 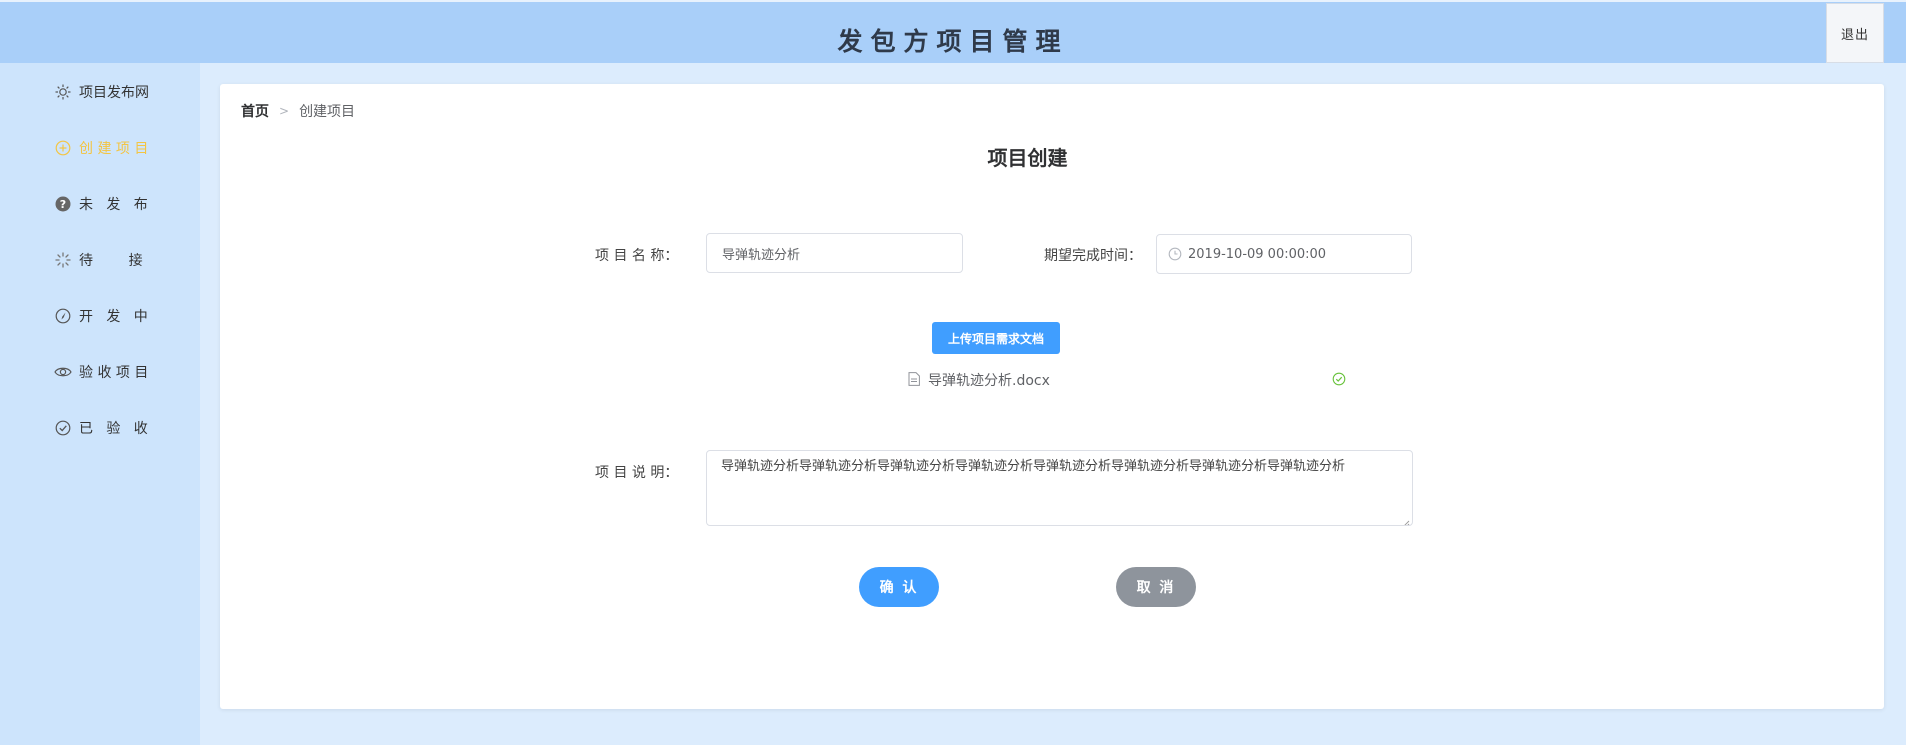 I want to click on project-description-label: 项 目 说 明：, so click(x=637, y=473).